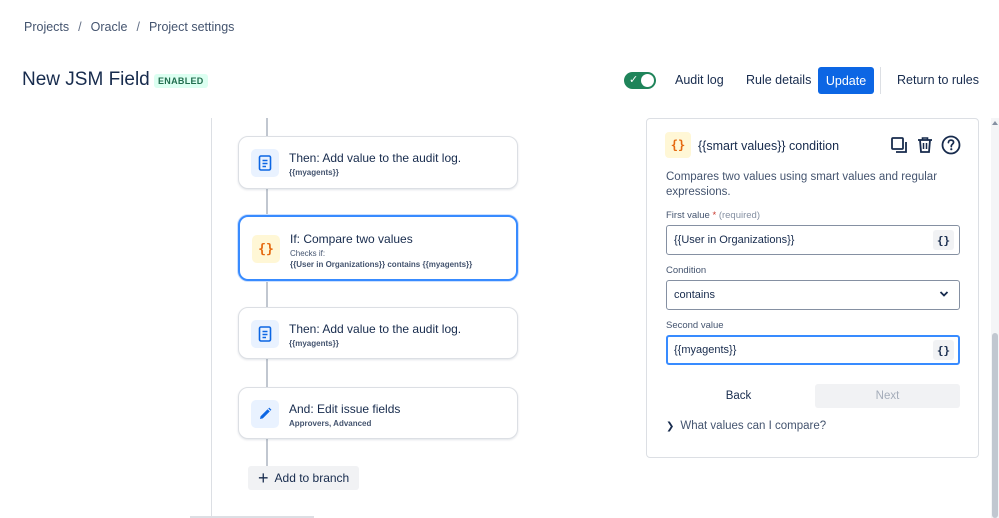  I want to click on breadcrumb-project-settings: Project settings, so click(191, 27).